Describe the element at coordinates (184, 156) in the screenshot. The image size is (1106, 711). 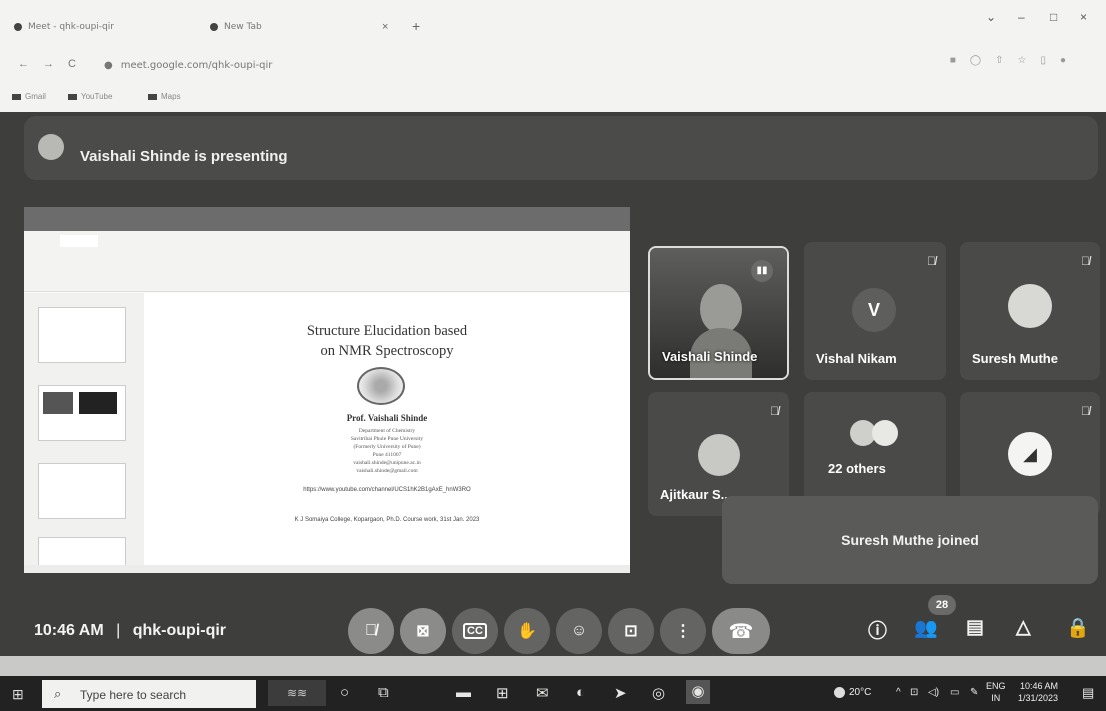
I see `presenting-text: Vaishali Shinde is presenting` at that location.